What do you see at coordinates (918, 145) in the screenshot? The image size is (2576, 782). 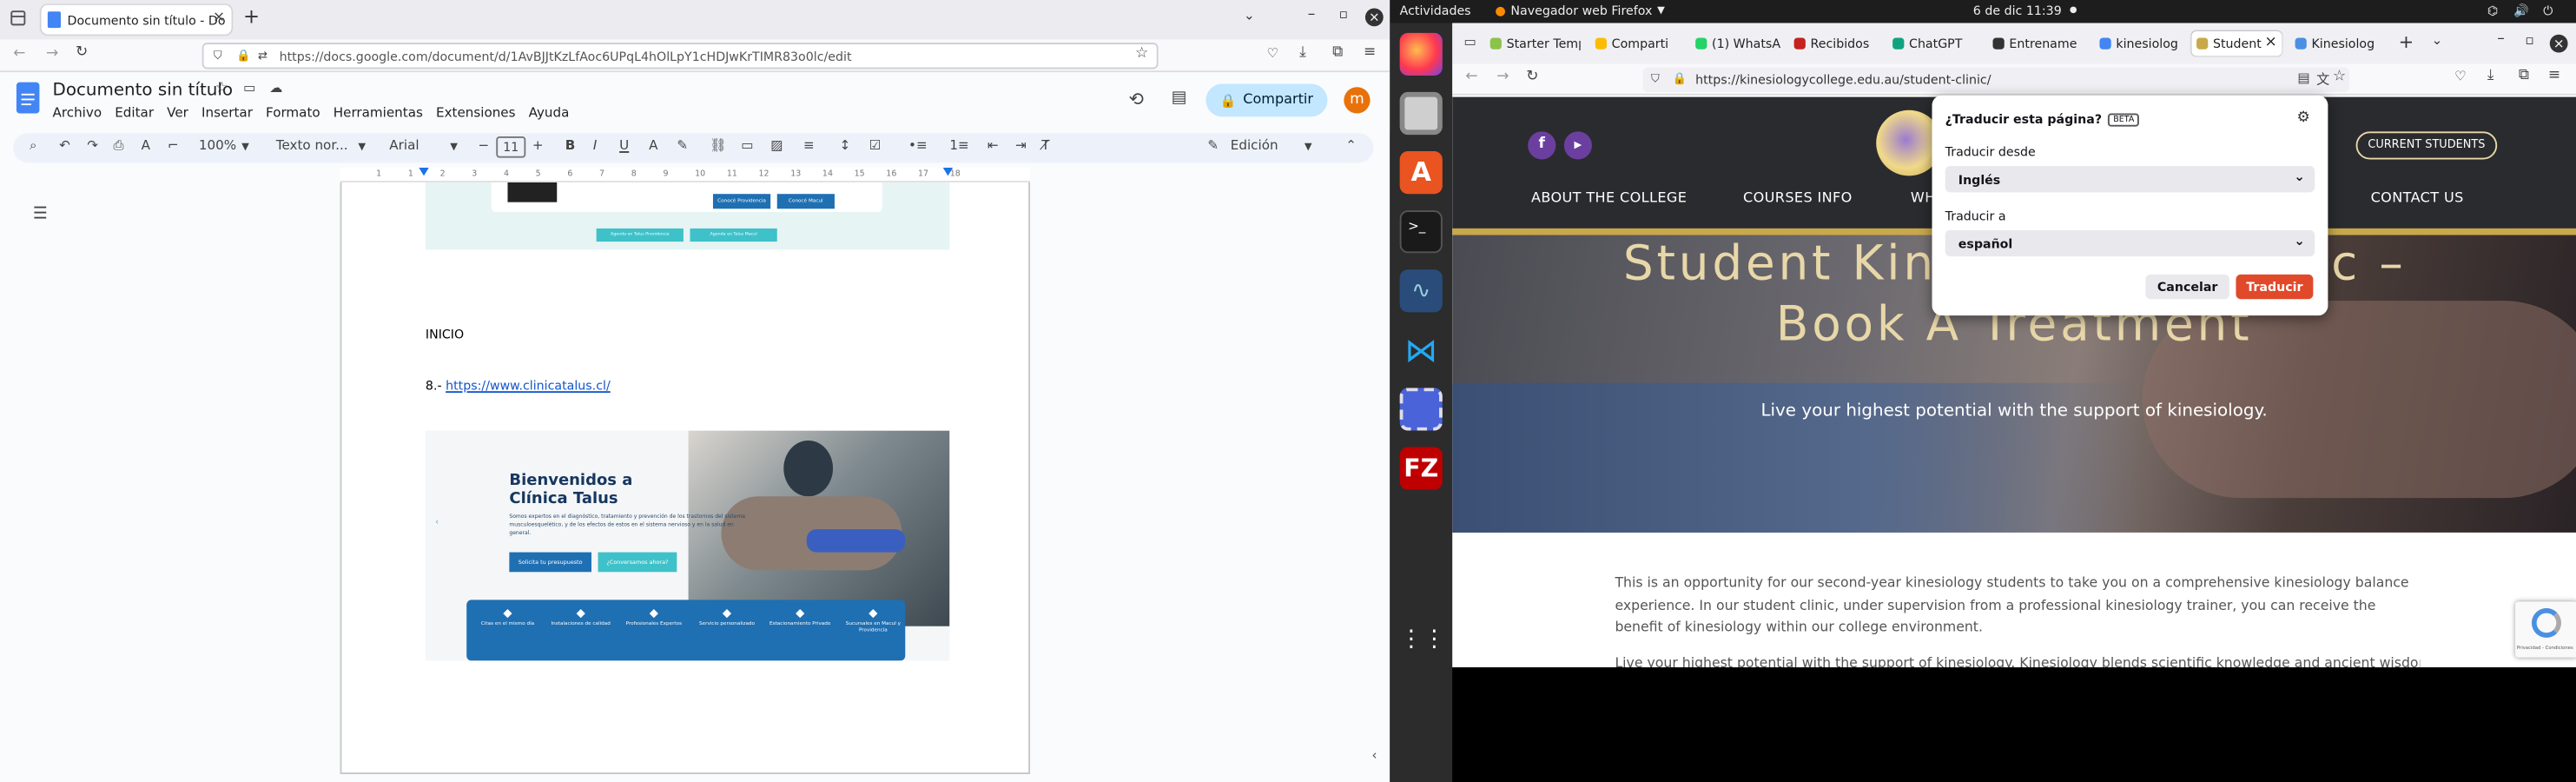 I see `bulleted-list-icon: •≡` at bounding box center [918, 145].